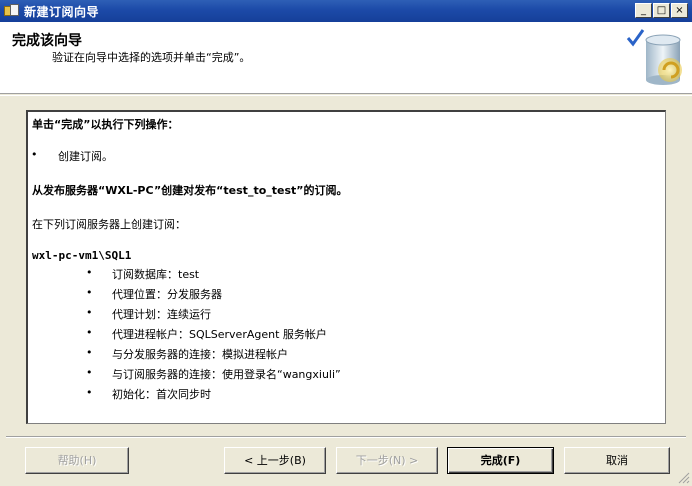  Describe the element at coordinates (387, 460) in the screenshot. I see `next-button: 下一步(N) >` at that location.